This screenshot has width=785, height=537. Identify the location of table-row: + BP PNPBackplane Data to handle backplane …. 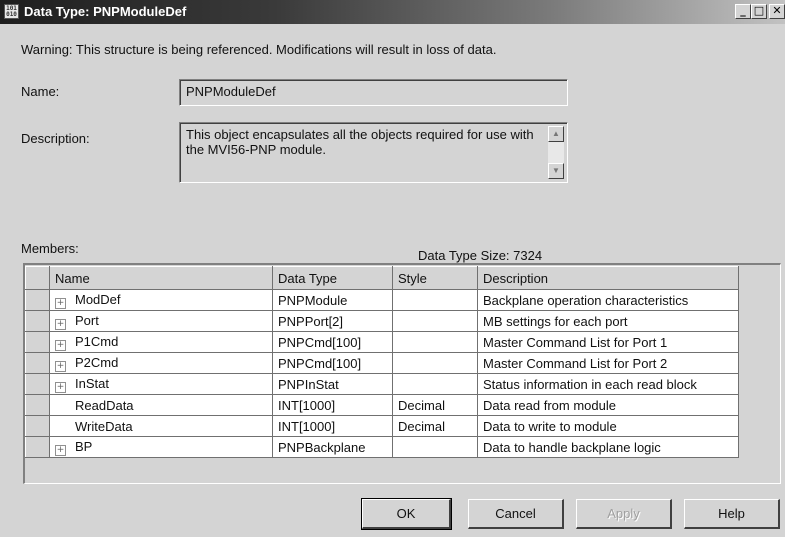
(382, 447).